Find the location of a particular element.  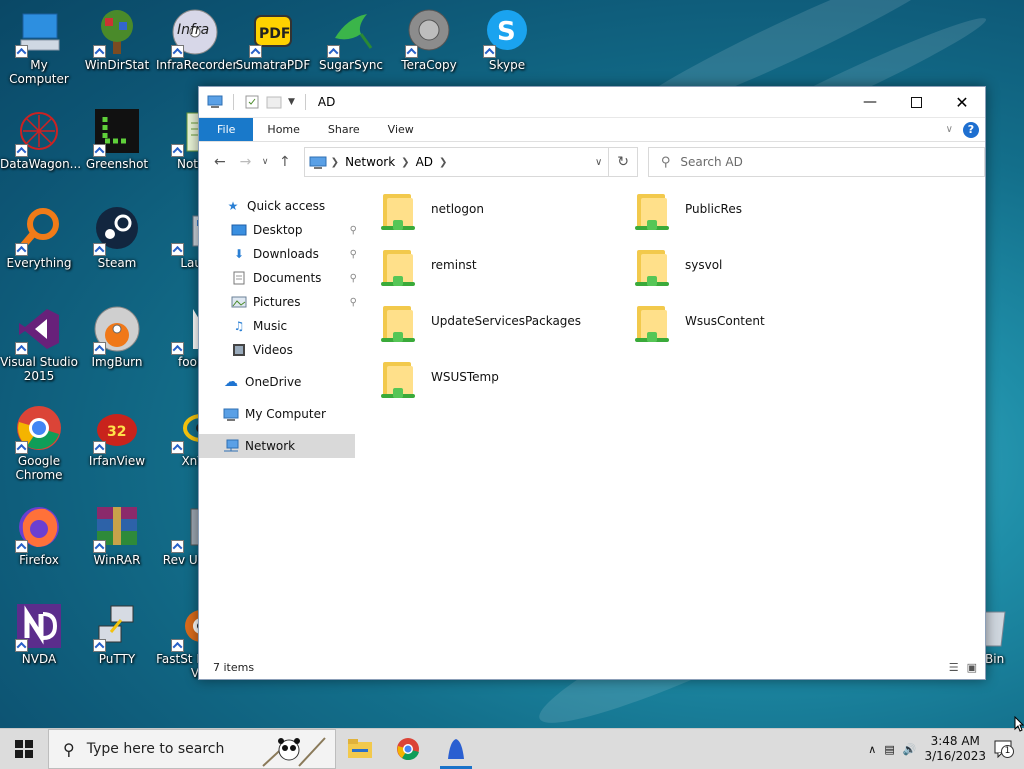

chevron-down-icon: ▼ is located at coordinates (291, 102).